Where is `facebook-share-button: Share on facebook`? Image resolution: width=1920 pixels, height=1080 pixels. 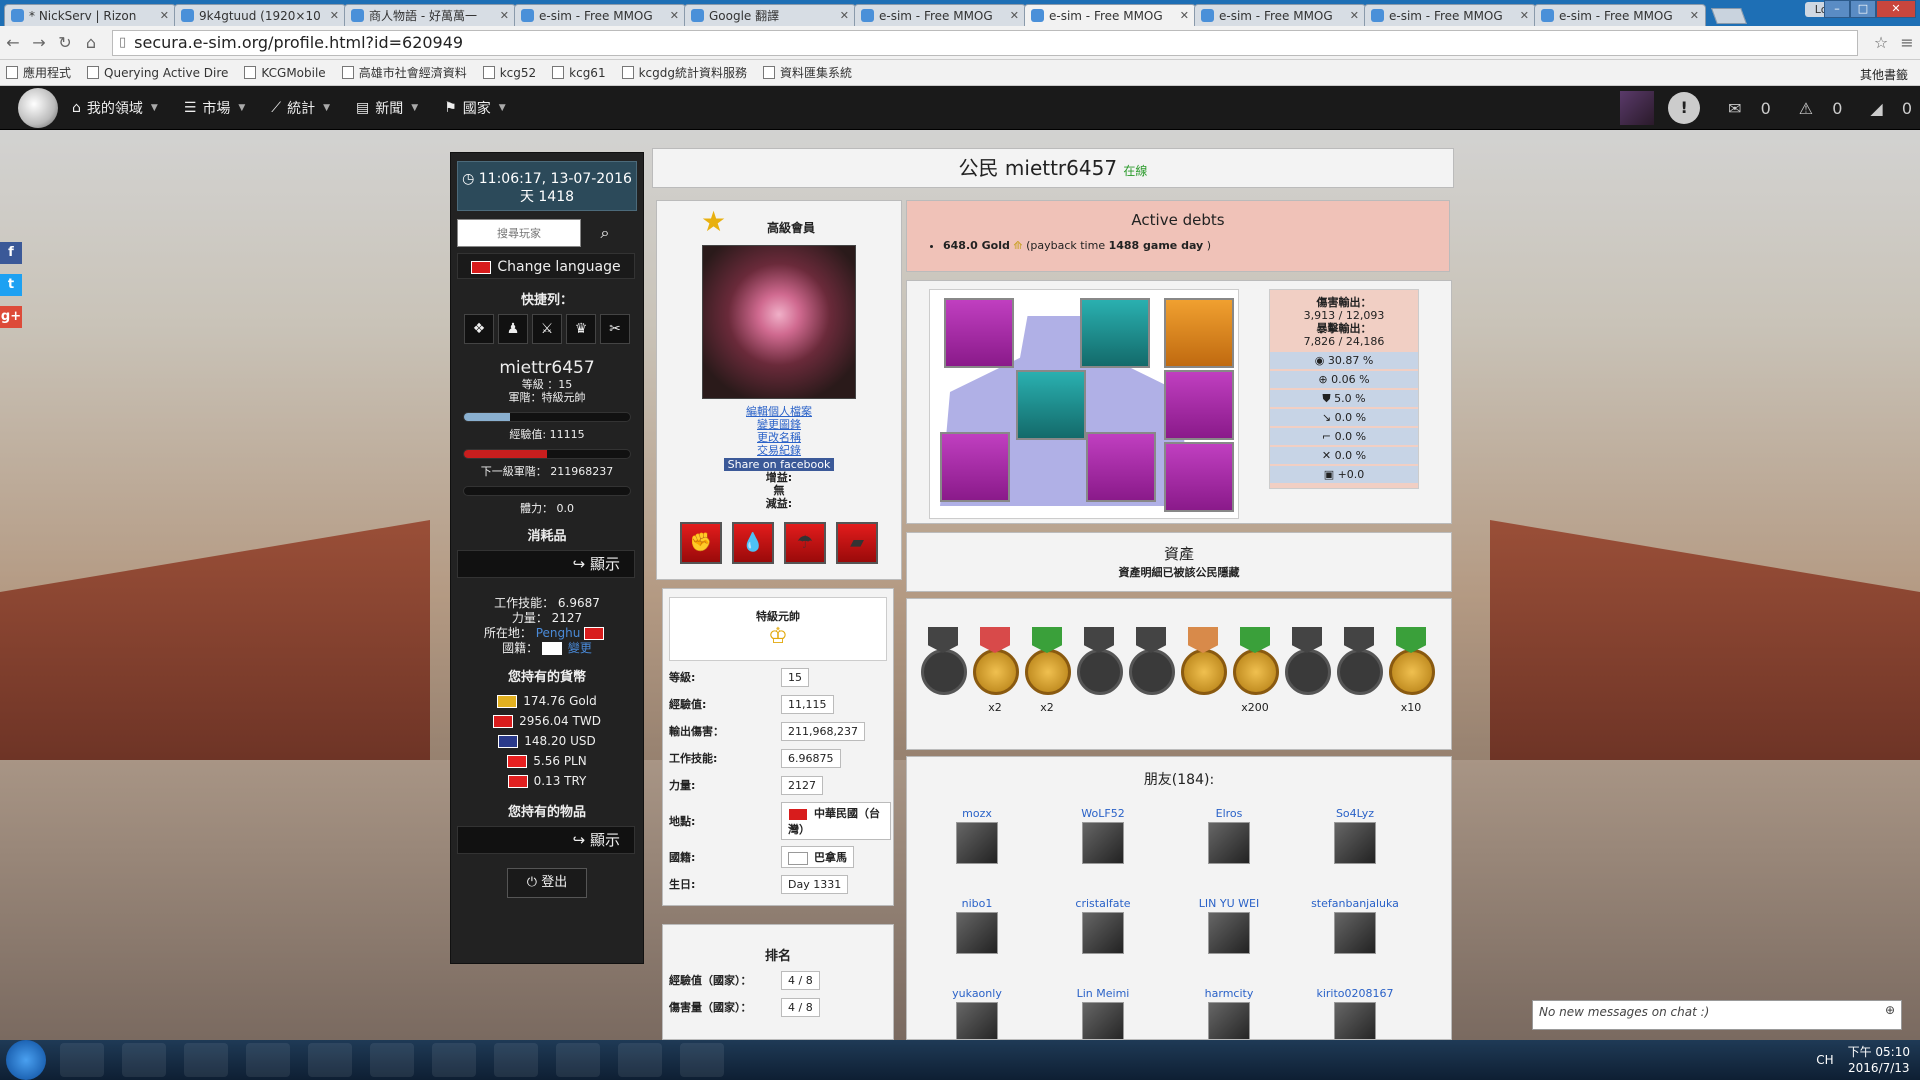
facebook-share-button: Share on facebook is located at coordinates (779, 464).